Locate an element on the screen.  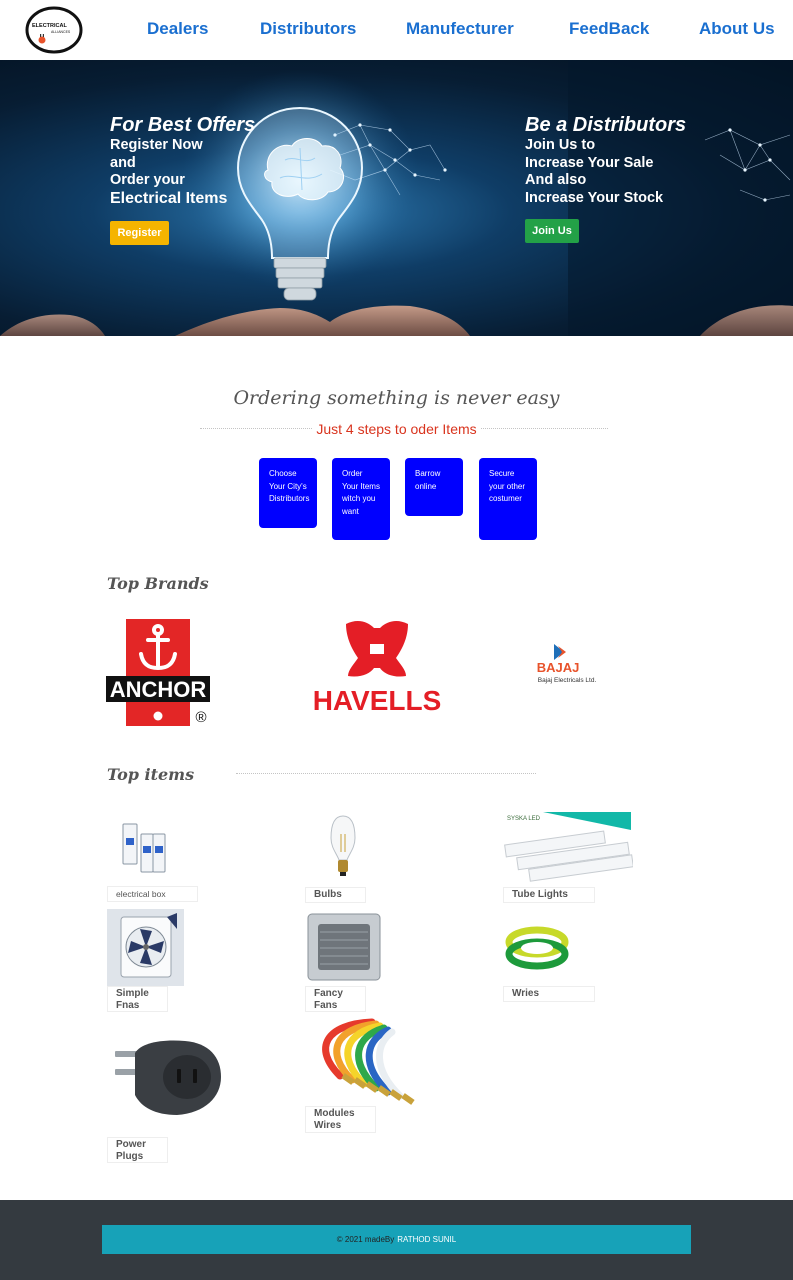
nav-about-us: About Us is located at coordinates (737, 29).